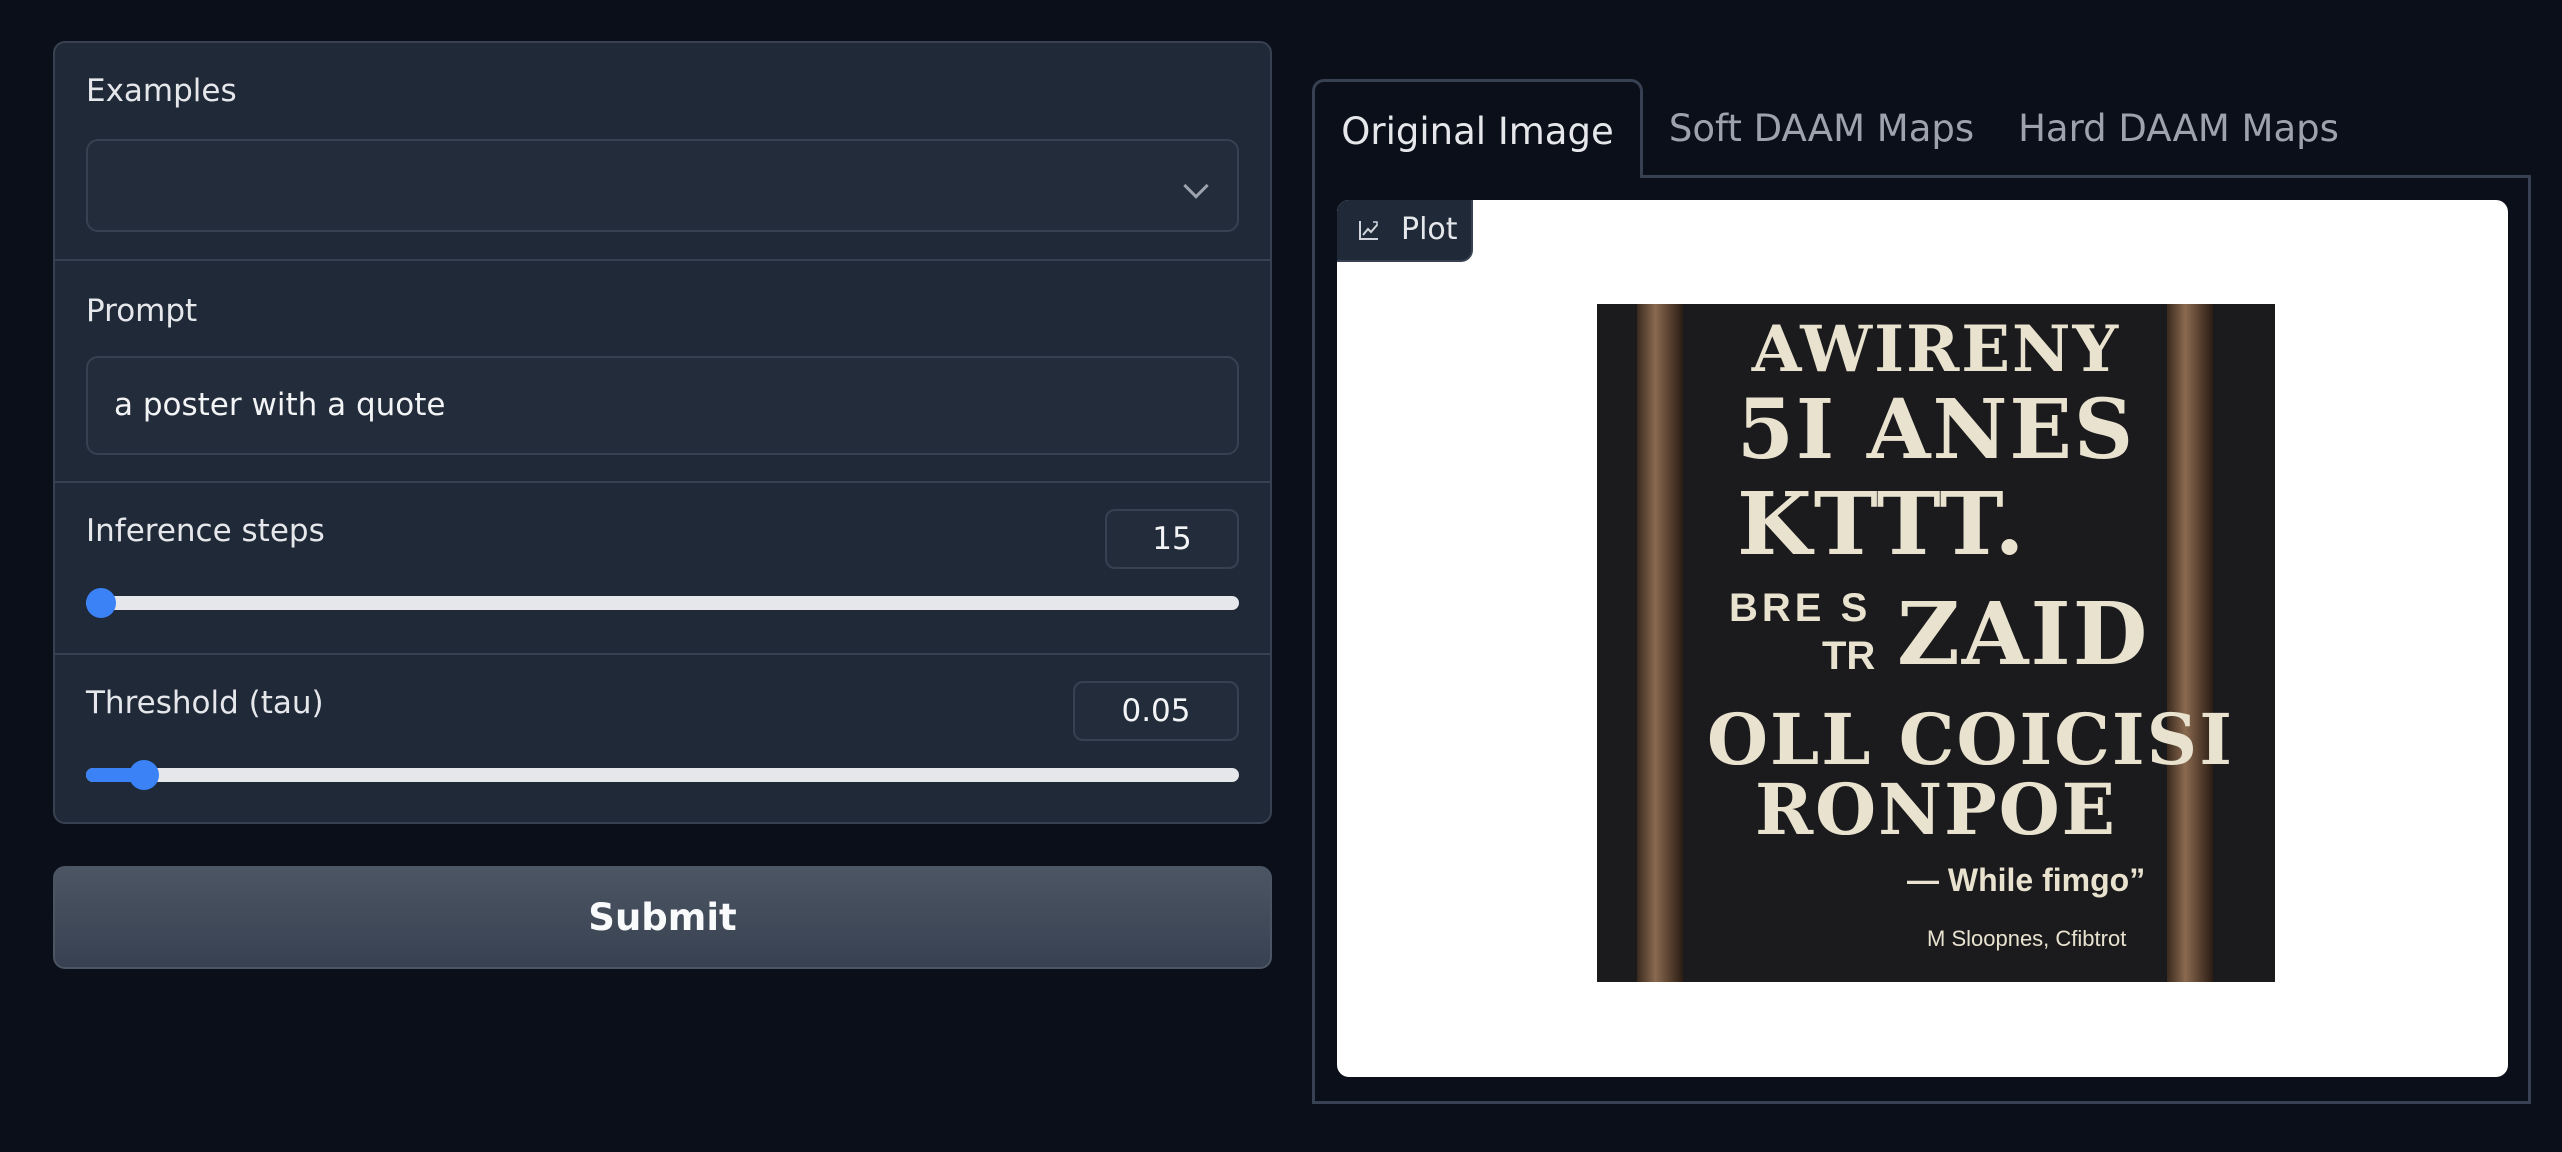  What do you see at coordinates (1936, 809) in the screenshot?
I see `poster-text-line6: RONPOE` at bounding box center [1936, 809].